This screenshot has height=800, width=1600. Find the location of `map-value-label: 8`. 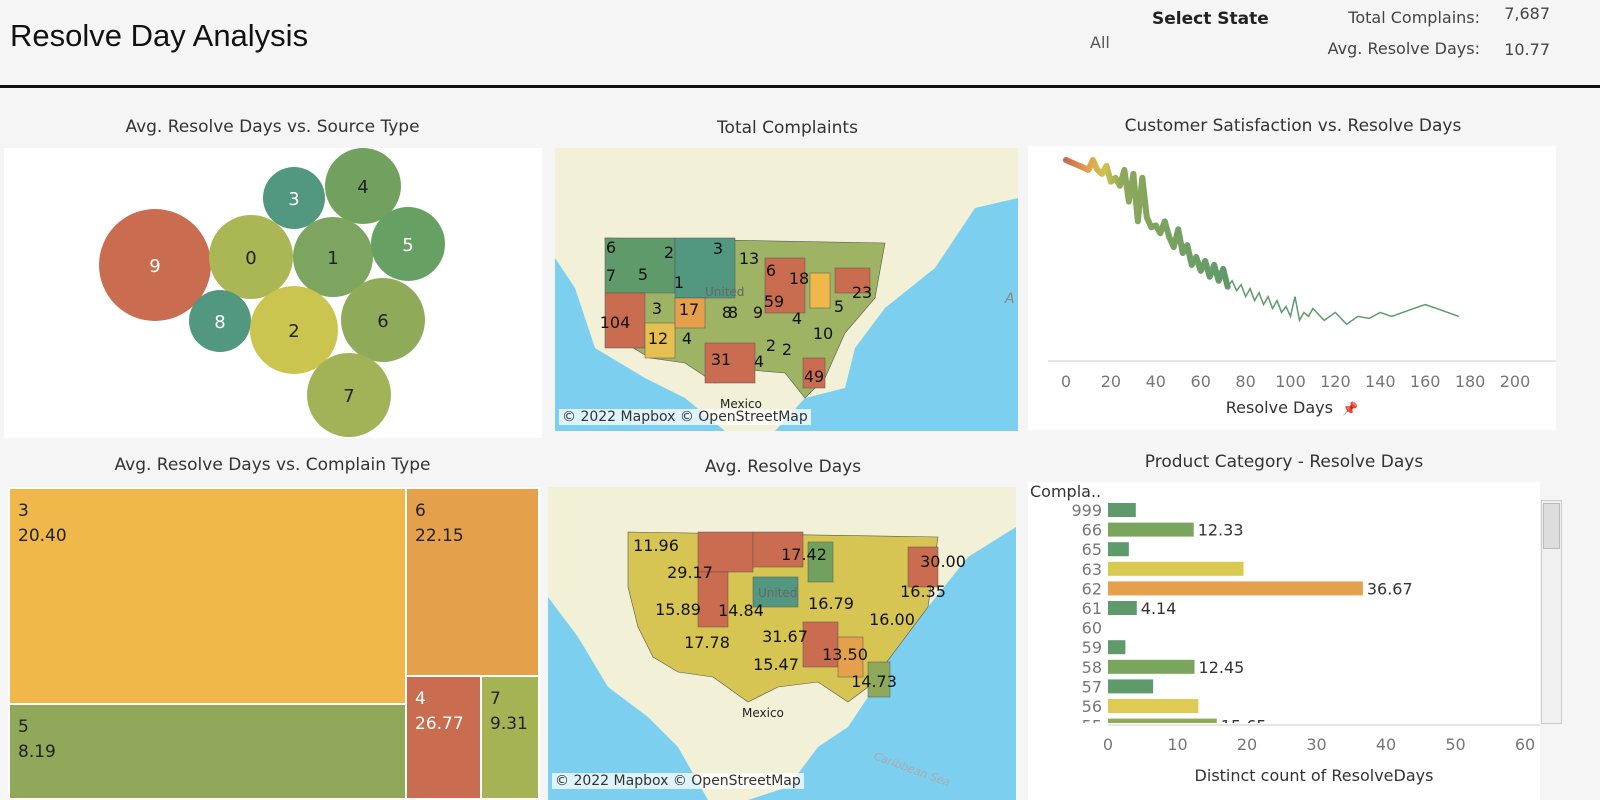

map-value-label: 8 is located at coordinates (733, 312).